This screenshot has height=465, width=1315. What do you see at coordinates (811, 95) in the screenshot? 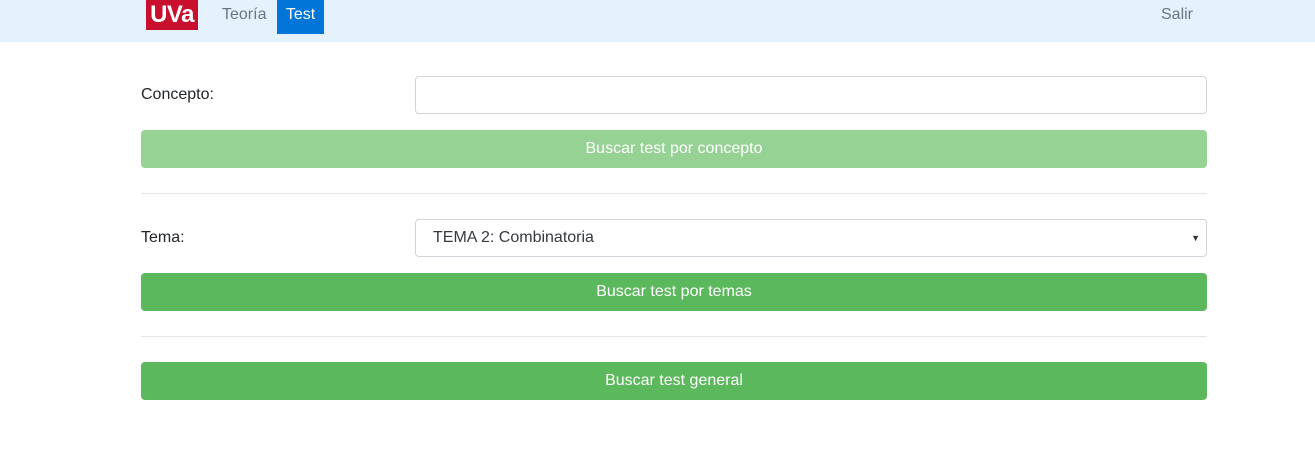
I see `concept-input` at bounding box center [811, 95].